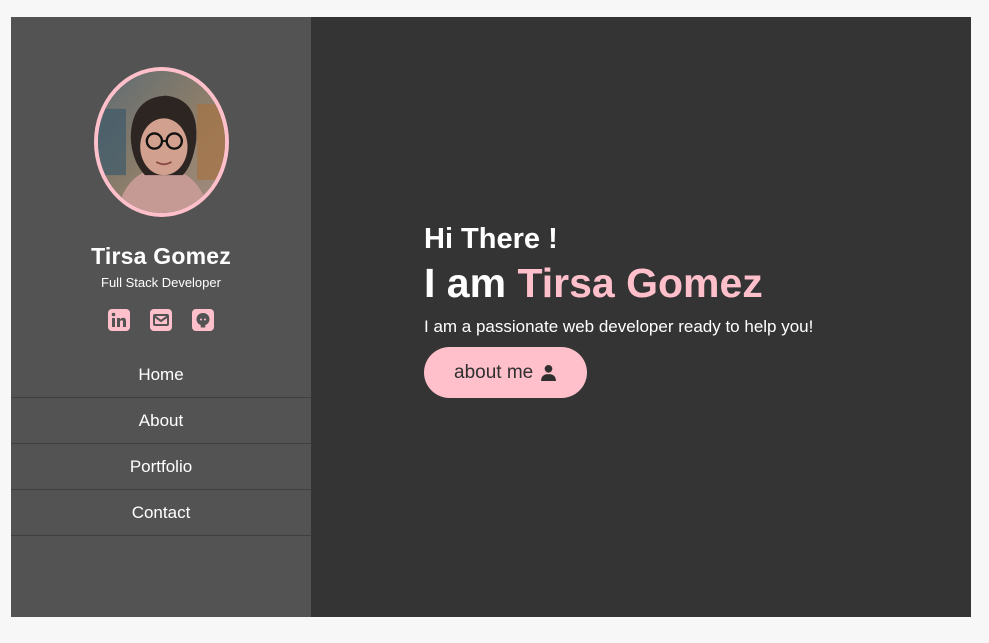  What do you see at coordinates (161, 282) in the screenshot?
I see `profile-role: Full Stack Developer` at bounding box center [161, 282].